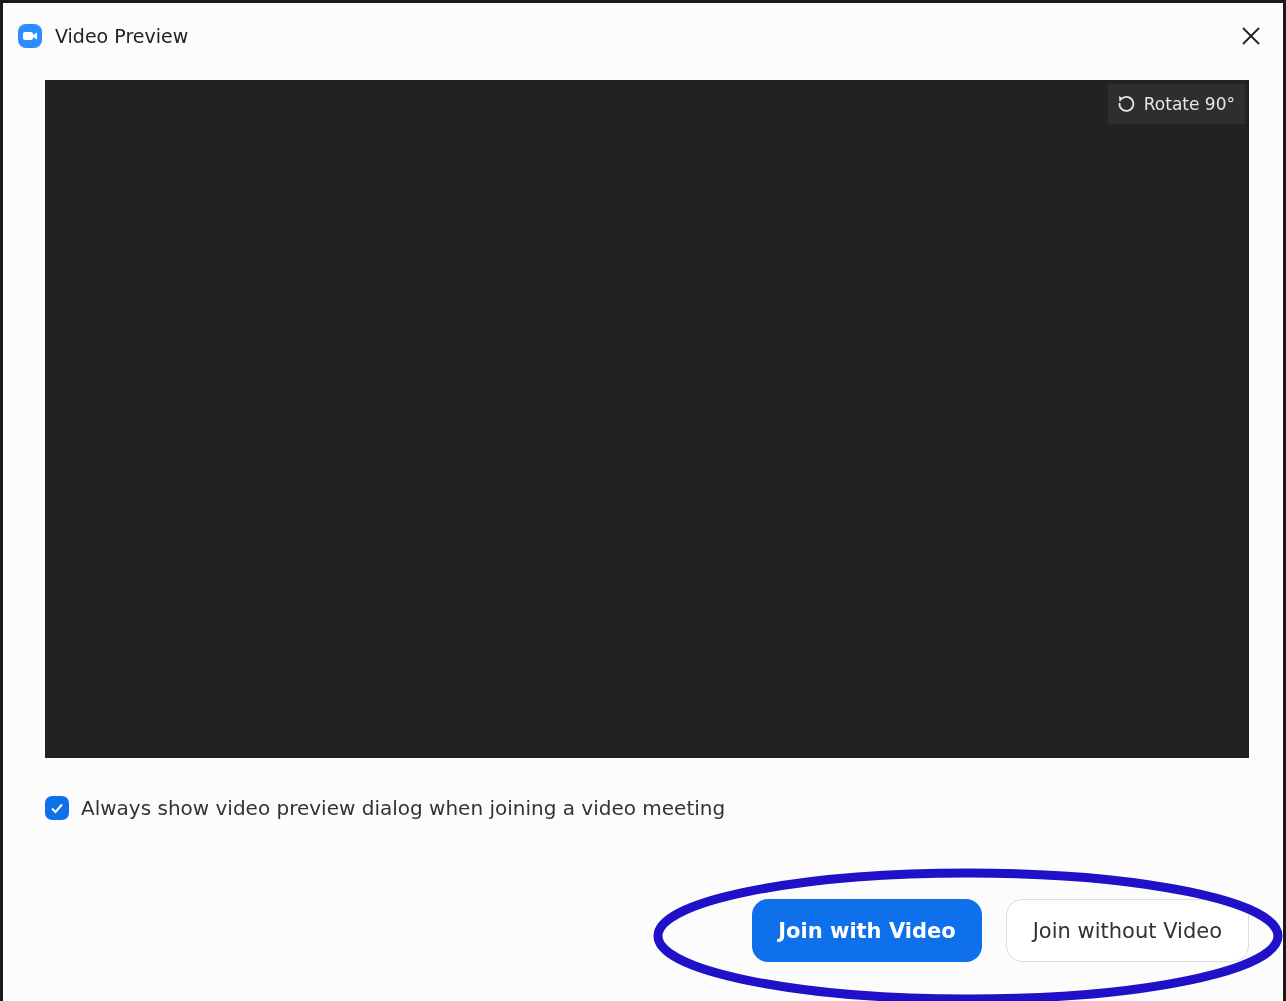 The width and height of the screenshot is (1286, 1001). Describe the element at coordinates (867, 930) in the screenshot. I see `join-with-video-button: Join with Video` at that location.